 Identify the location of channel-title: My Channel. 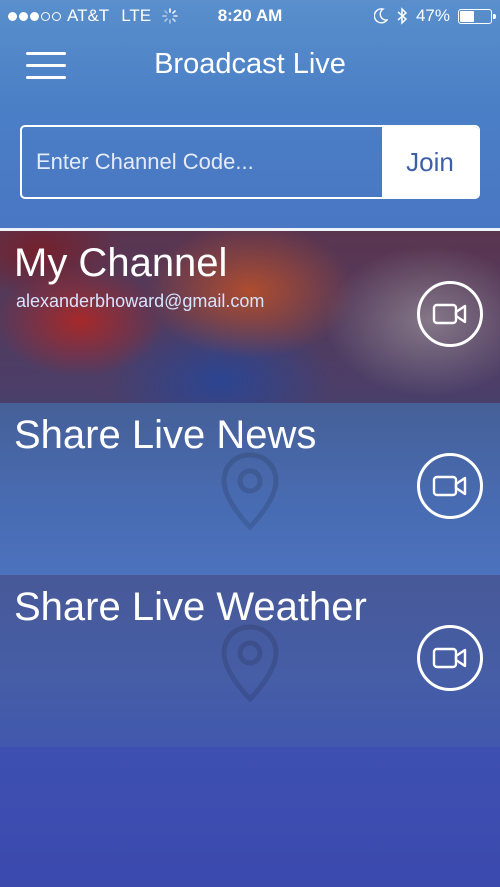
(121, 263).